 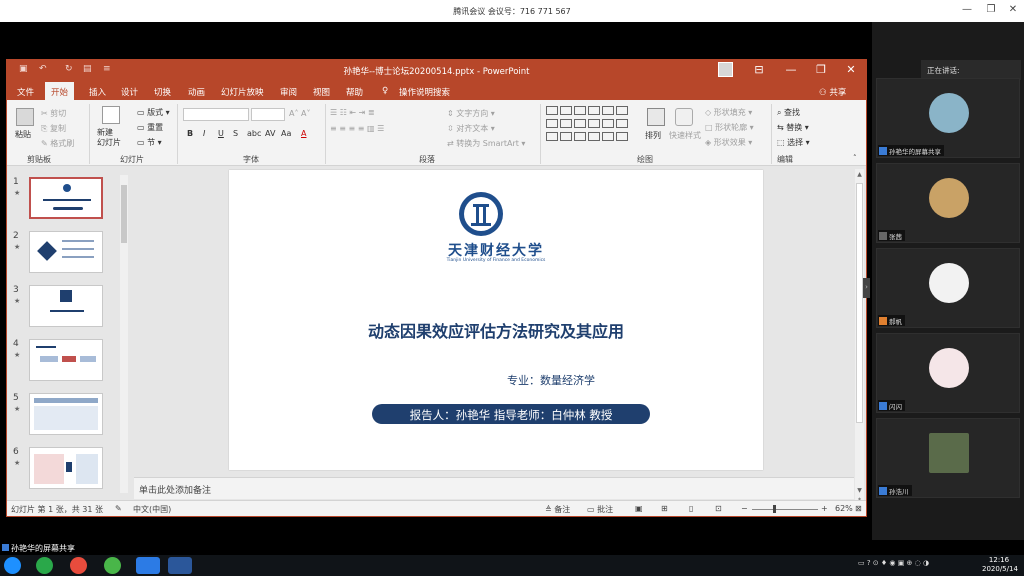 I want to click on font-name-select, so click(x=216, y=114).